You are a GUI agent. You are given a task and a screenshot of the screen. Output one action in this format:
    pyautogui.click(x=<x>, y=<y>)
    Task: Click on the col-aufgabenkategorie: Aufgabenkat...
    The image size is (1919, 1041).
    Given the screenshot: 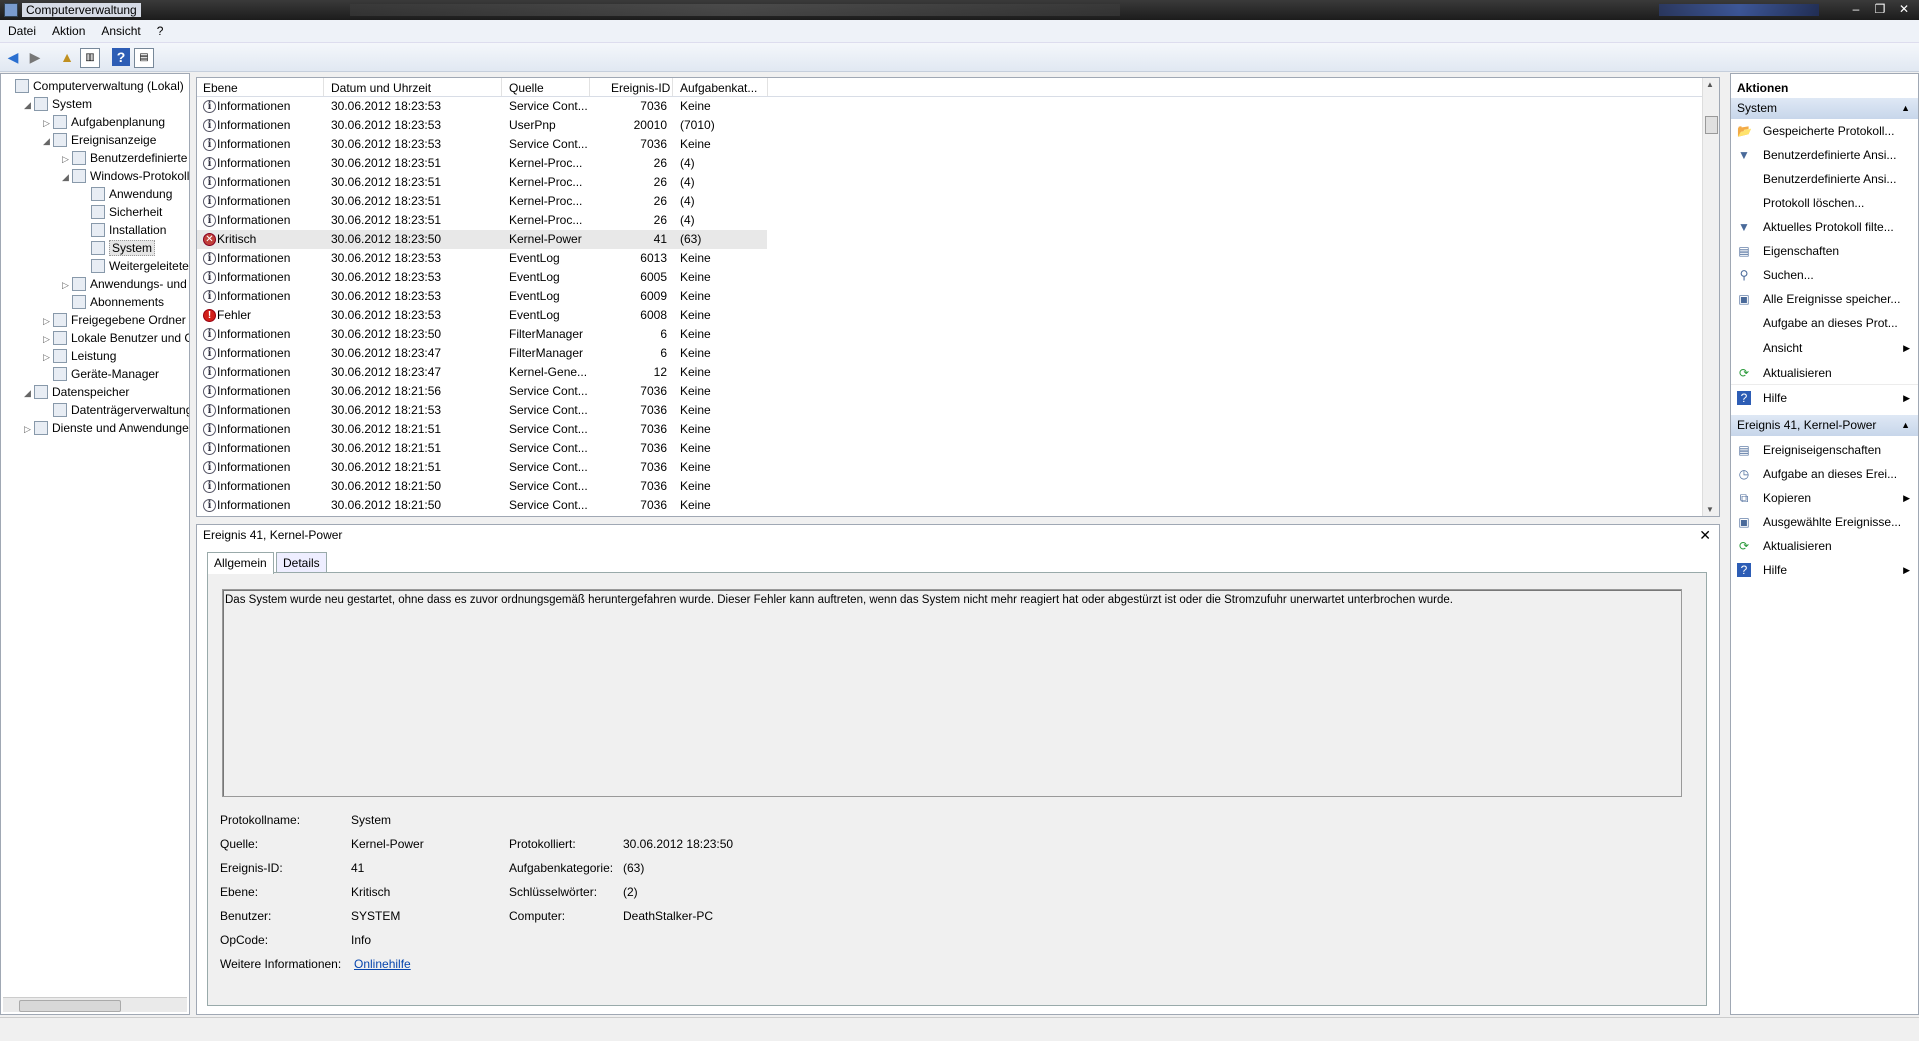 What is the action you would take?
    pyautogui.click(x=718, y=88)
    